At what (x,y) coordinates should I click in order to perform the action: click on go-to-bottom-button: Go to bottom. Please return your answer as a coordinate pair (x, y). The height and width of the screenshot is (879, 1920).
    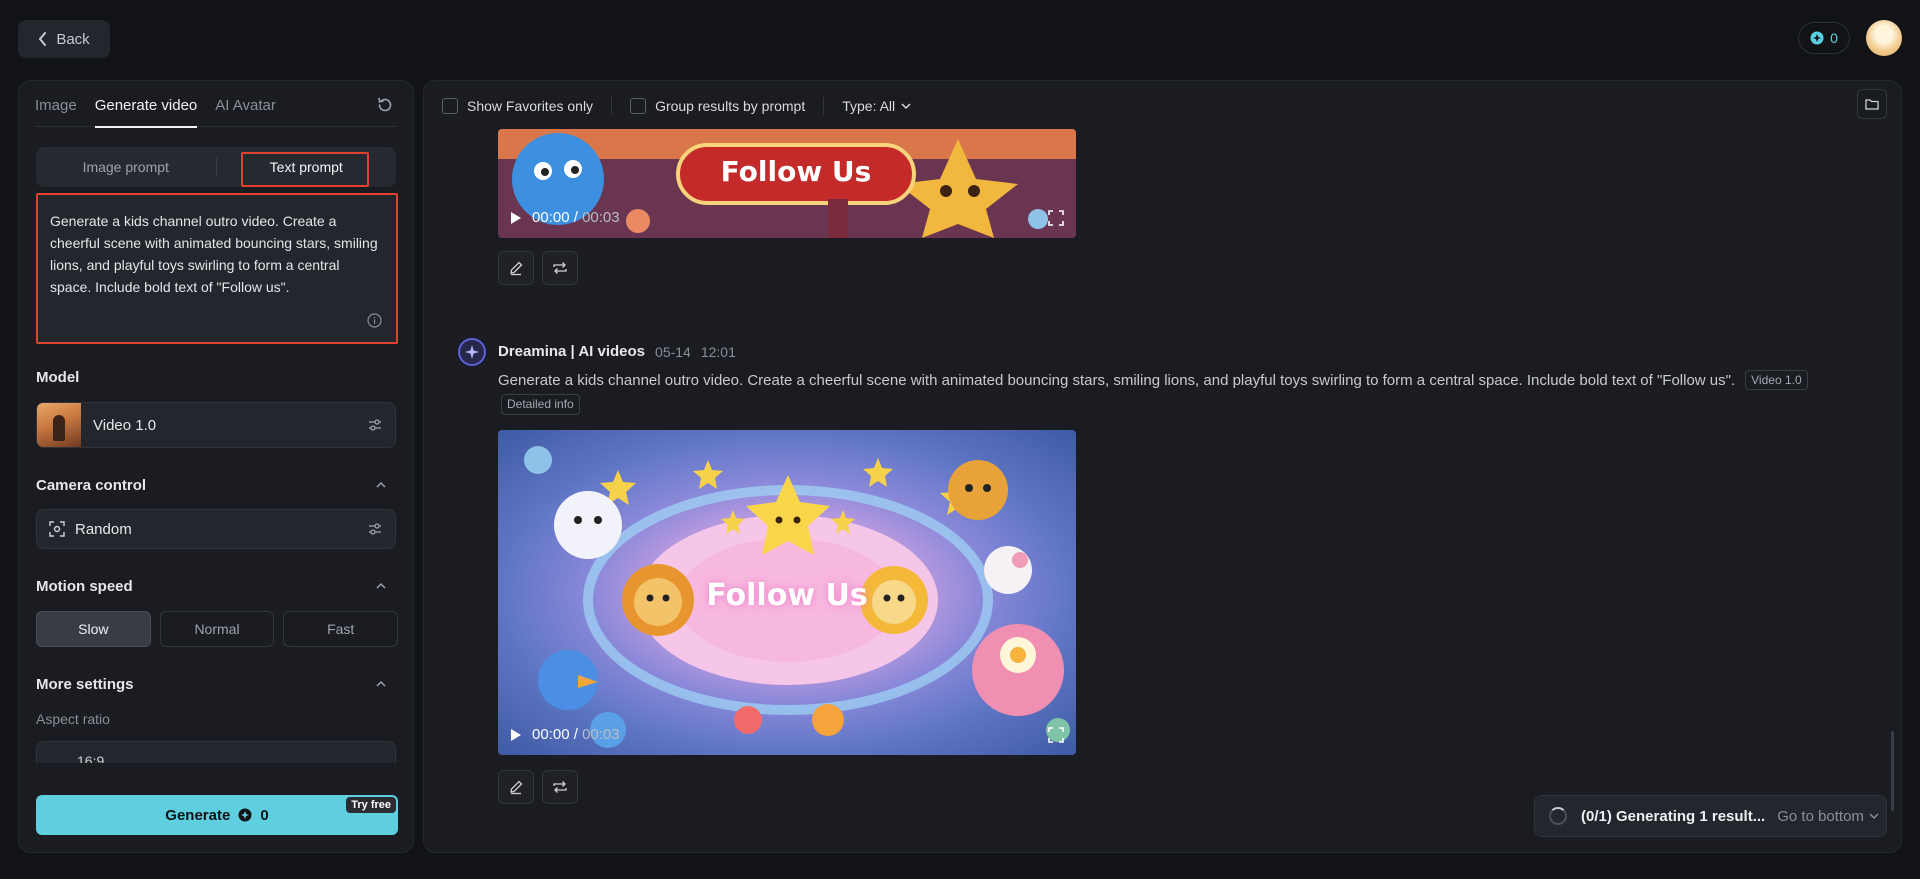
    Looking at the image, I should click on (1828, 816).